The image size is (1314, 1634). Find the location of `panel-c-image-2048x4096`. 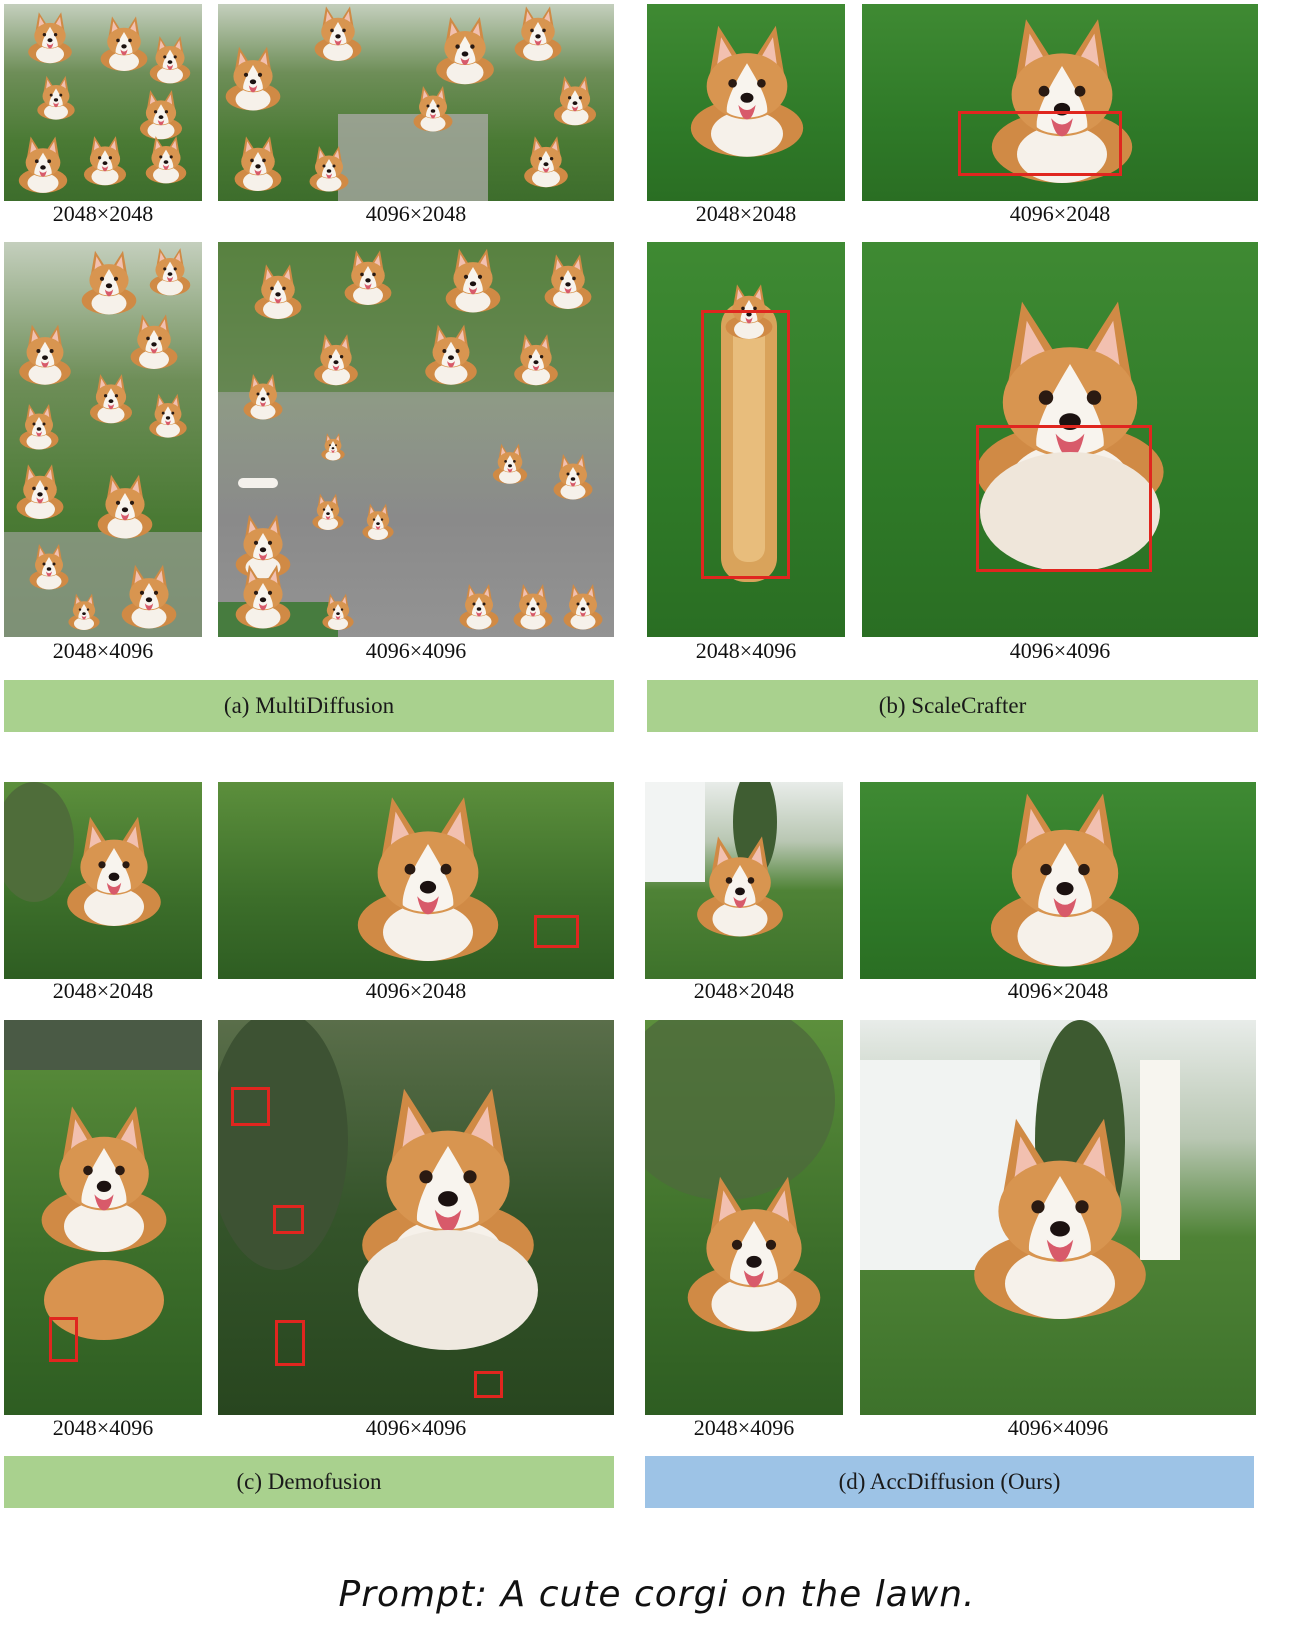

panel-c-image-2048x4096 is located at coordinates (103, 1217).